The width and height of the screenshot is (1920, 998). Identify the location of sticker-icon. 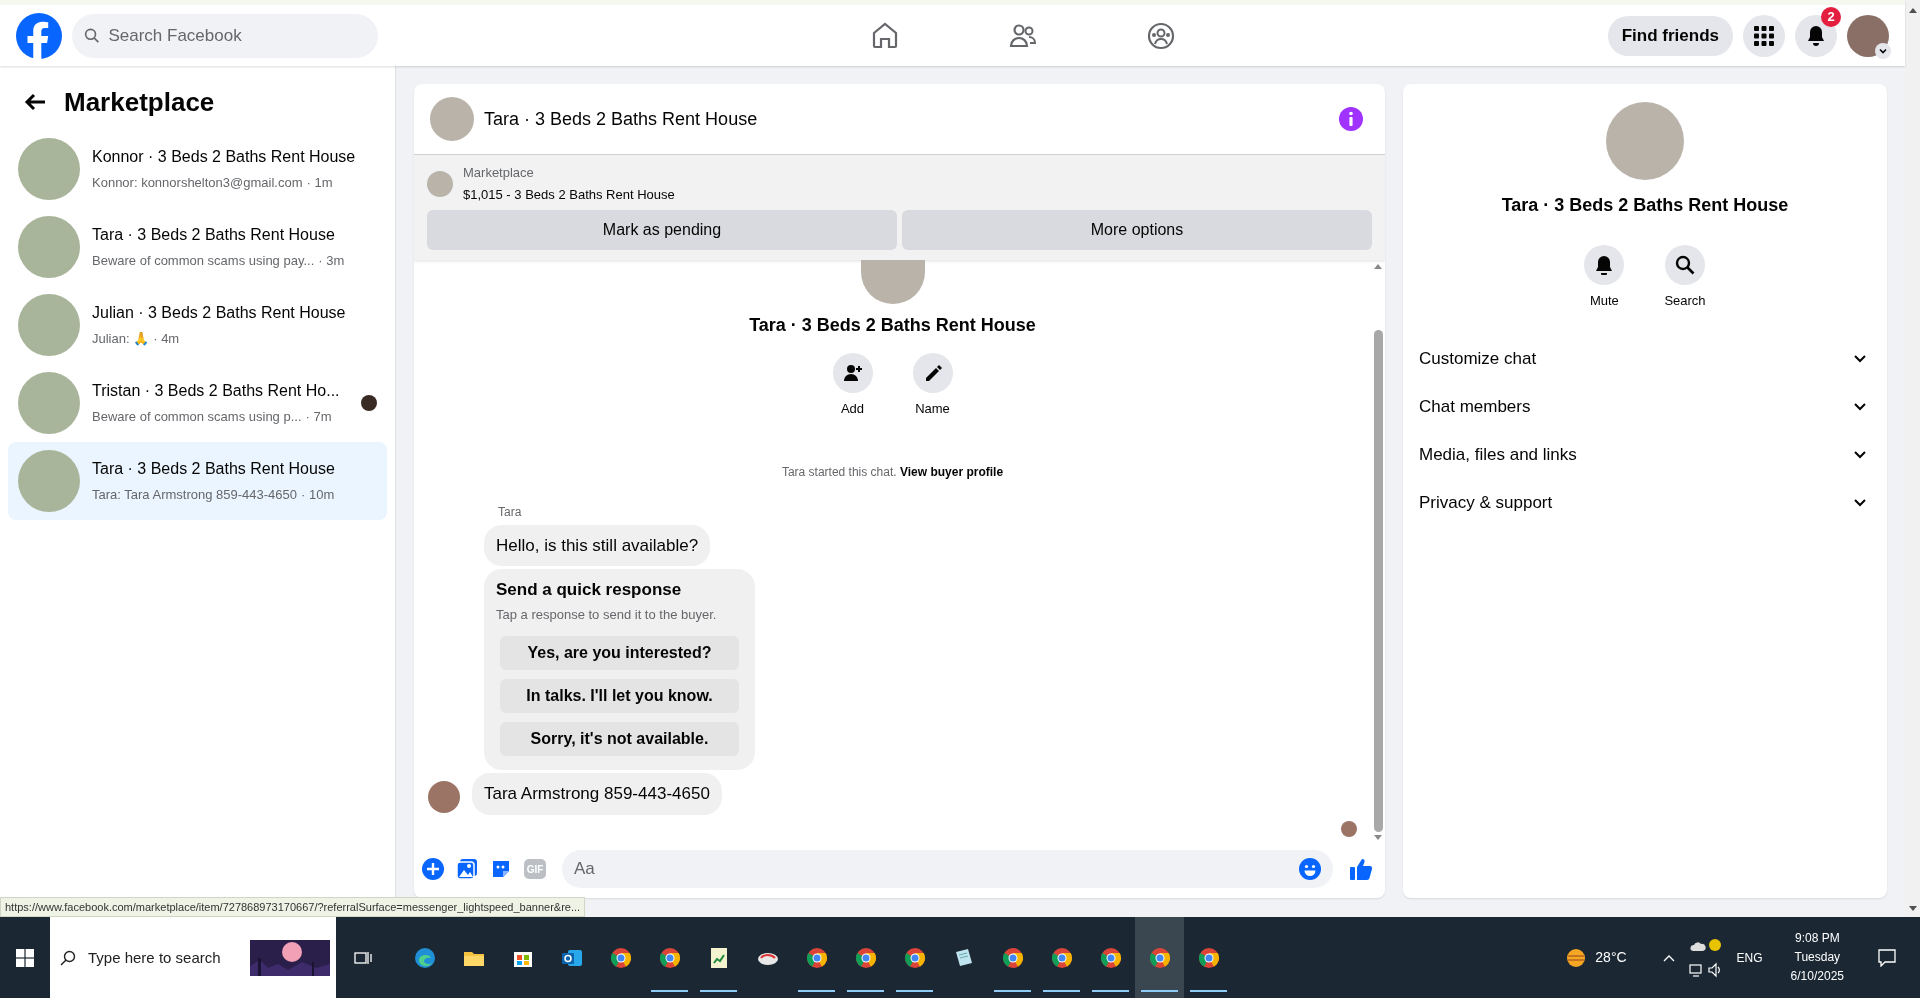
(501, 869).